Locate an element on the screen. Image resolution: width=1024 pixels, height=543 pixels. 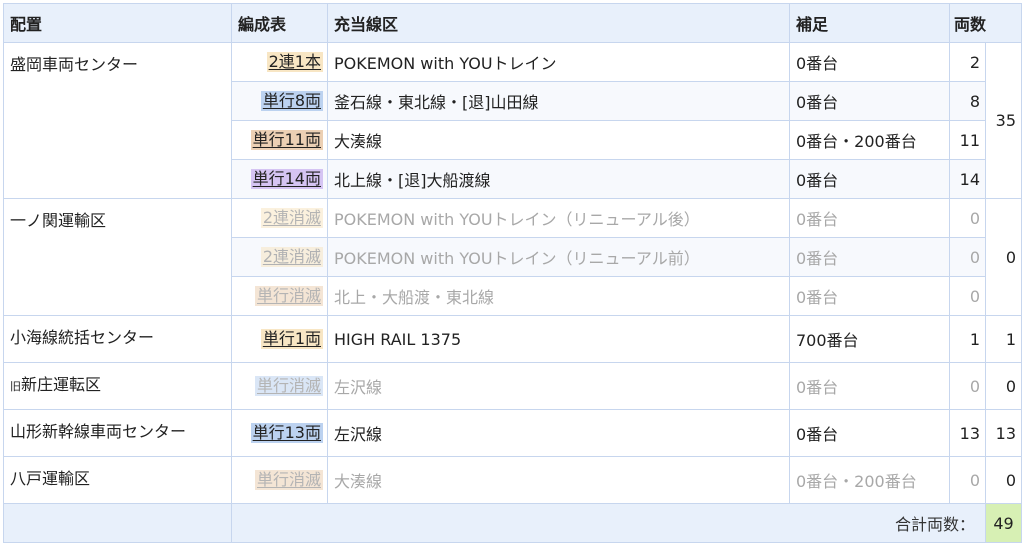
header-count: 両数 is located at coordinates (985, 23).